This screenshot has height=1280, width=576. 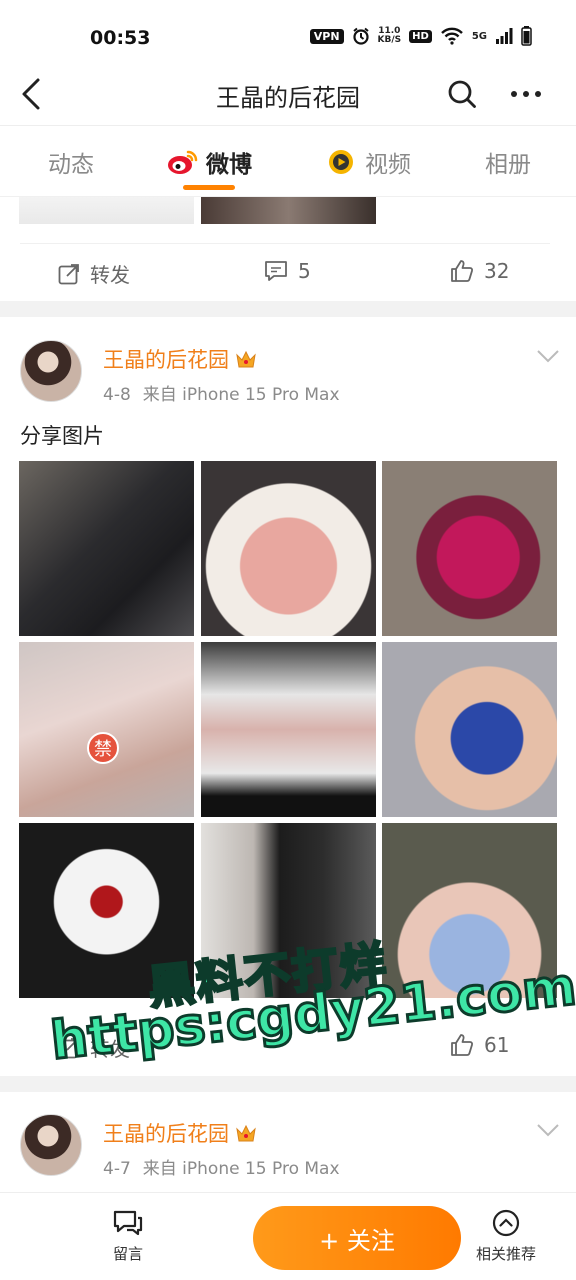 I want to click on comment-button: 5, so click(x=287, y=271).